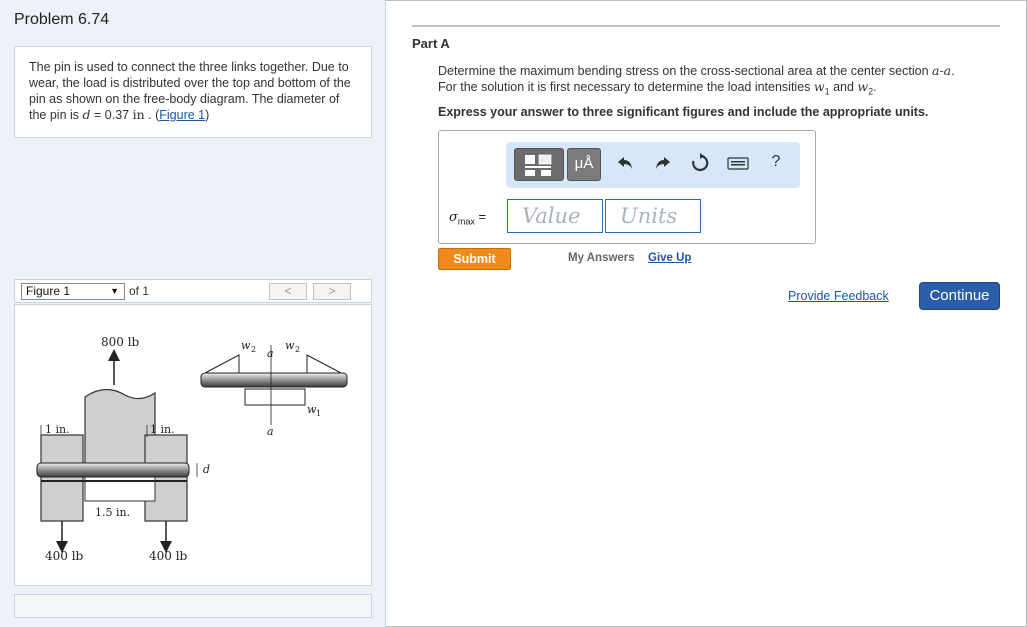 The height and width of the screenshot is (627, 1027). Describe the element at coordinates (73, 291) in the screenshot. I see `figure-select: Figure 1 ▼` at that location.